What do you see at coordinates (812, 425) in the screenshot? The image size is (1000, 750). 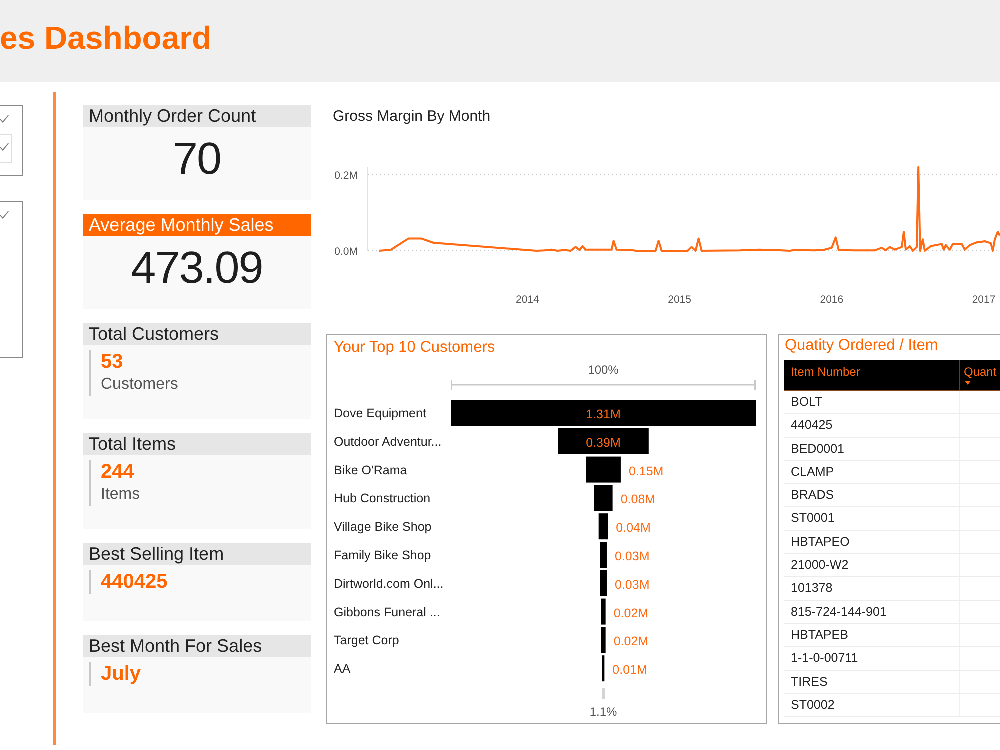 I see `table-cell-text: 440425` at bounding box center [812, 425].